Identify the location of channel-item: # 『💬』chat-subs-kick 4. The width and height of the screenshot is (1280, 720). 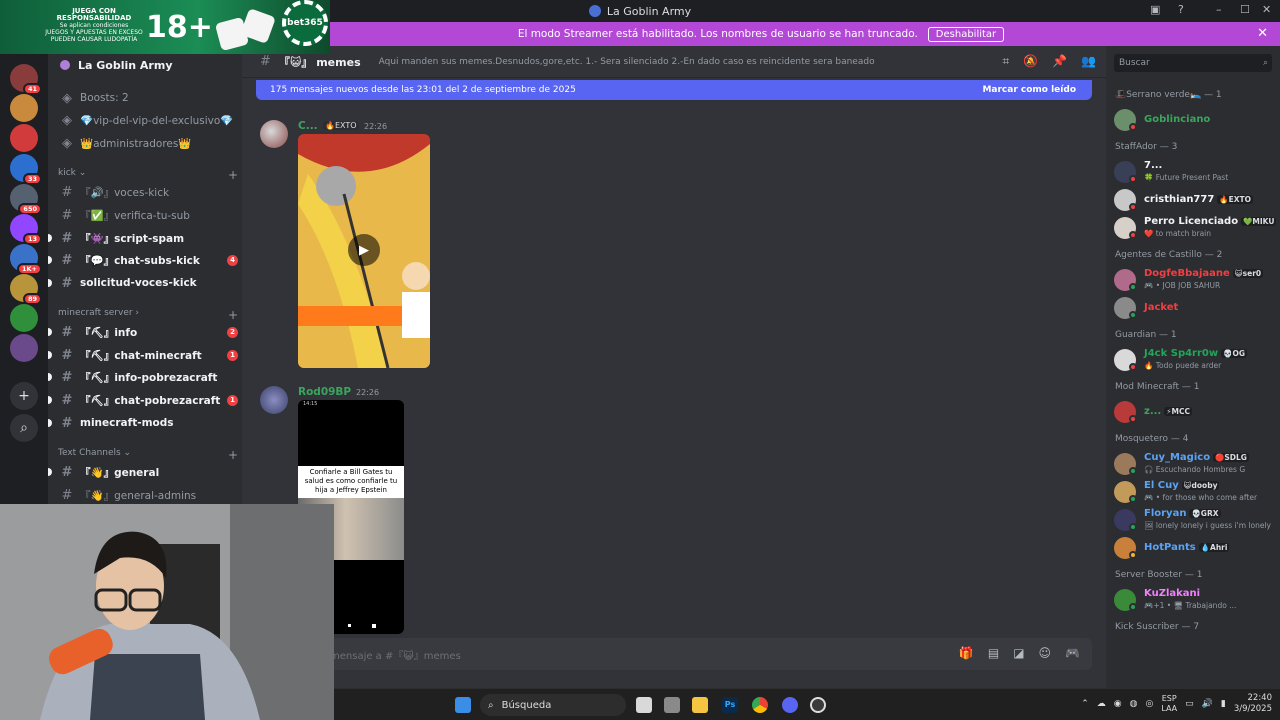
(143, 260).